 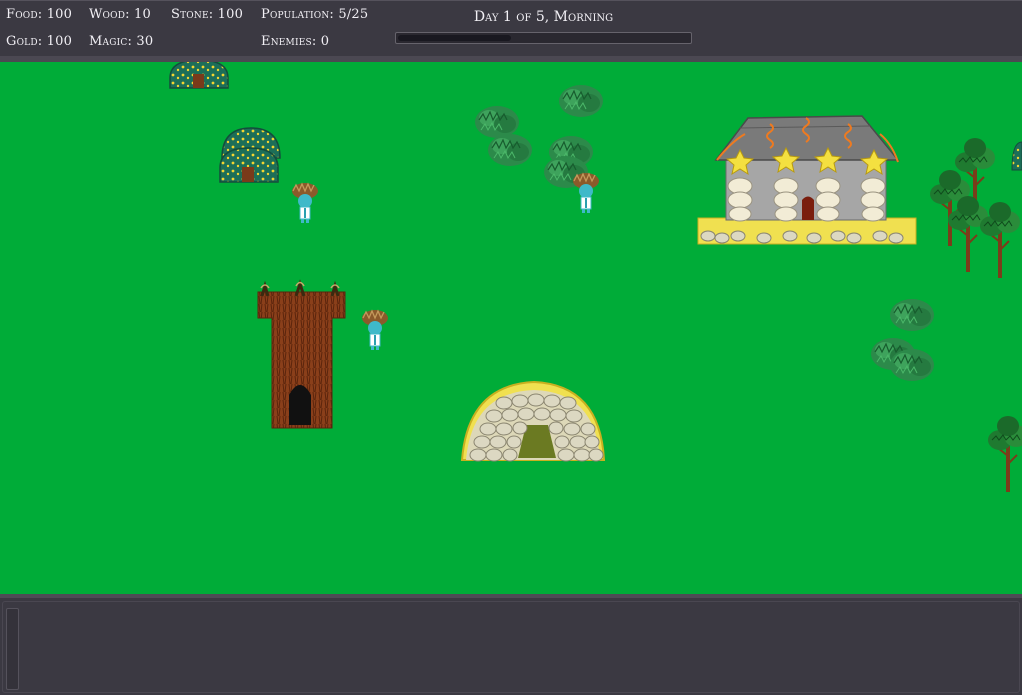 What do you see at coordinates (511, 647) in the screenshot?
I see `command-panel-inner` at bounding box center [511, 647].